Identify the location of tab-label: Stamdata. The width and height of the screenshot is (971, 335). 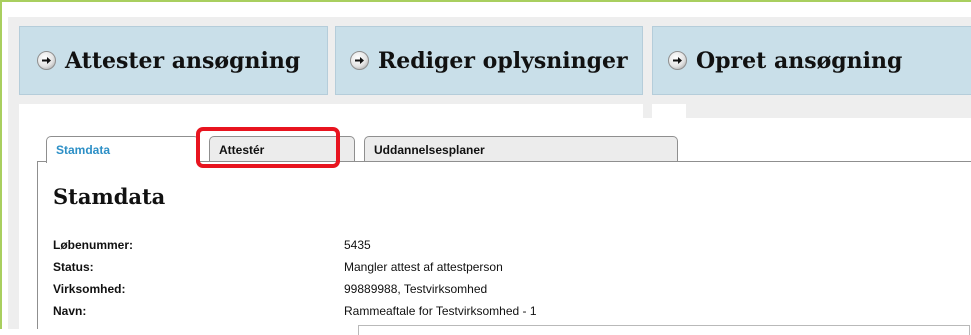
(83, 150).